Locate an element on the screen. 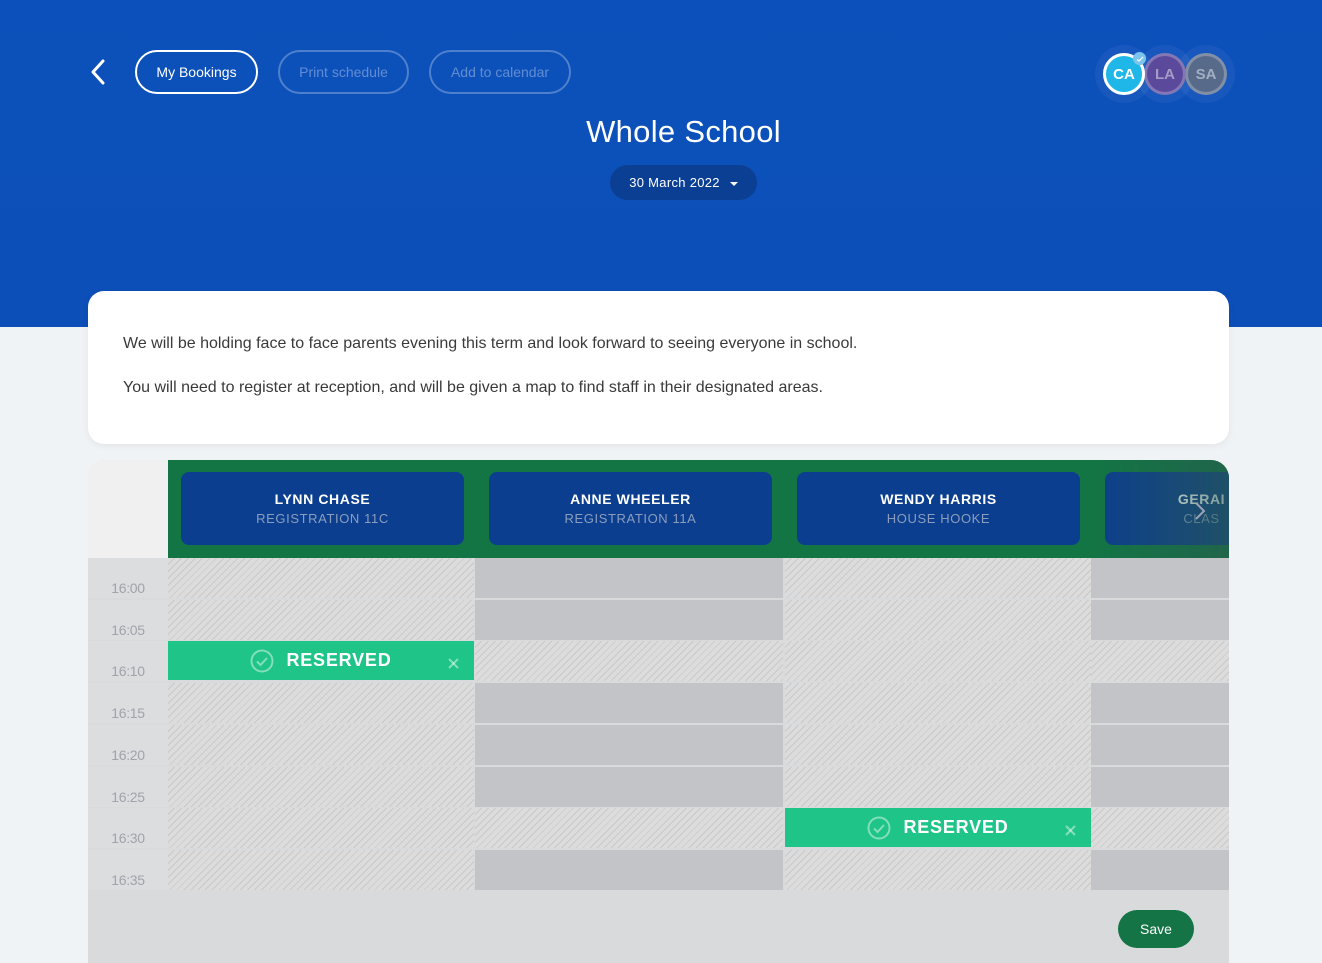 The height and width of the screenshot is (963, 1322). schedule-row: 16:30 RESERVED is located at coordinates (658, 828).